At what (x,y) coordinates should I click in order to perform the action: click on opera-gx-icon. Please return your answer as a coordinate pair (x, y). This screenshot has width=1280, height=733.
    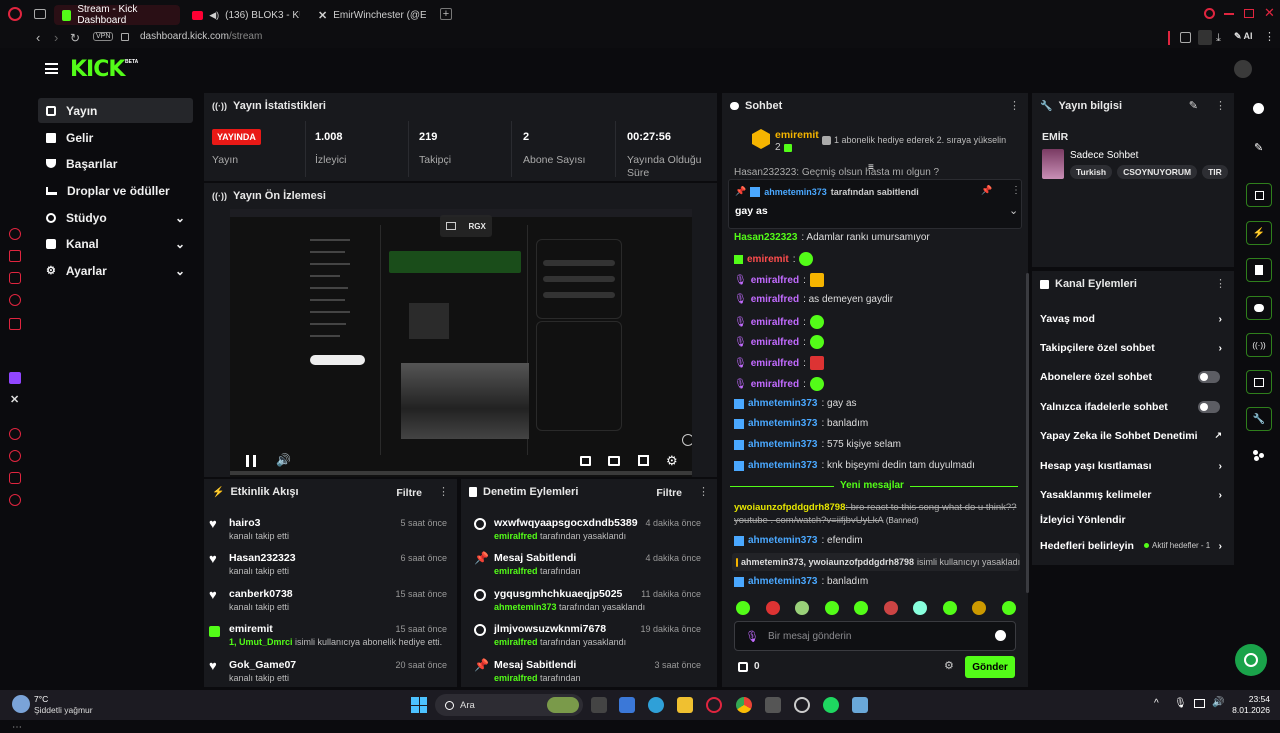
    Looking at the image, I should click on (714, 705).